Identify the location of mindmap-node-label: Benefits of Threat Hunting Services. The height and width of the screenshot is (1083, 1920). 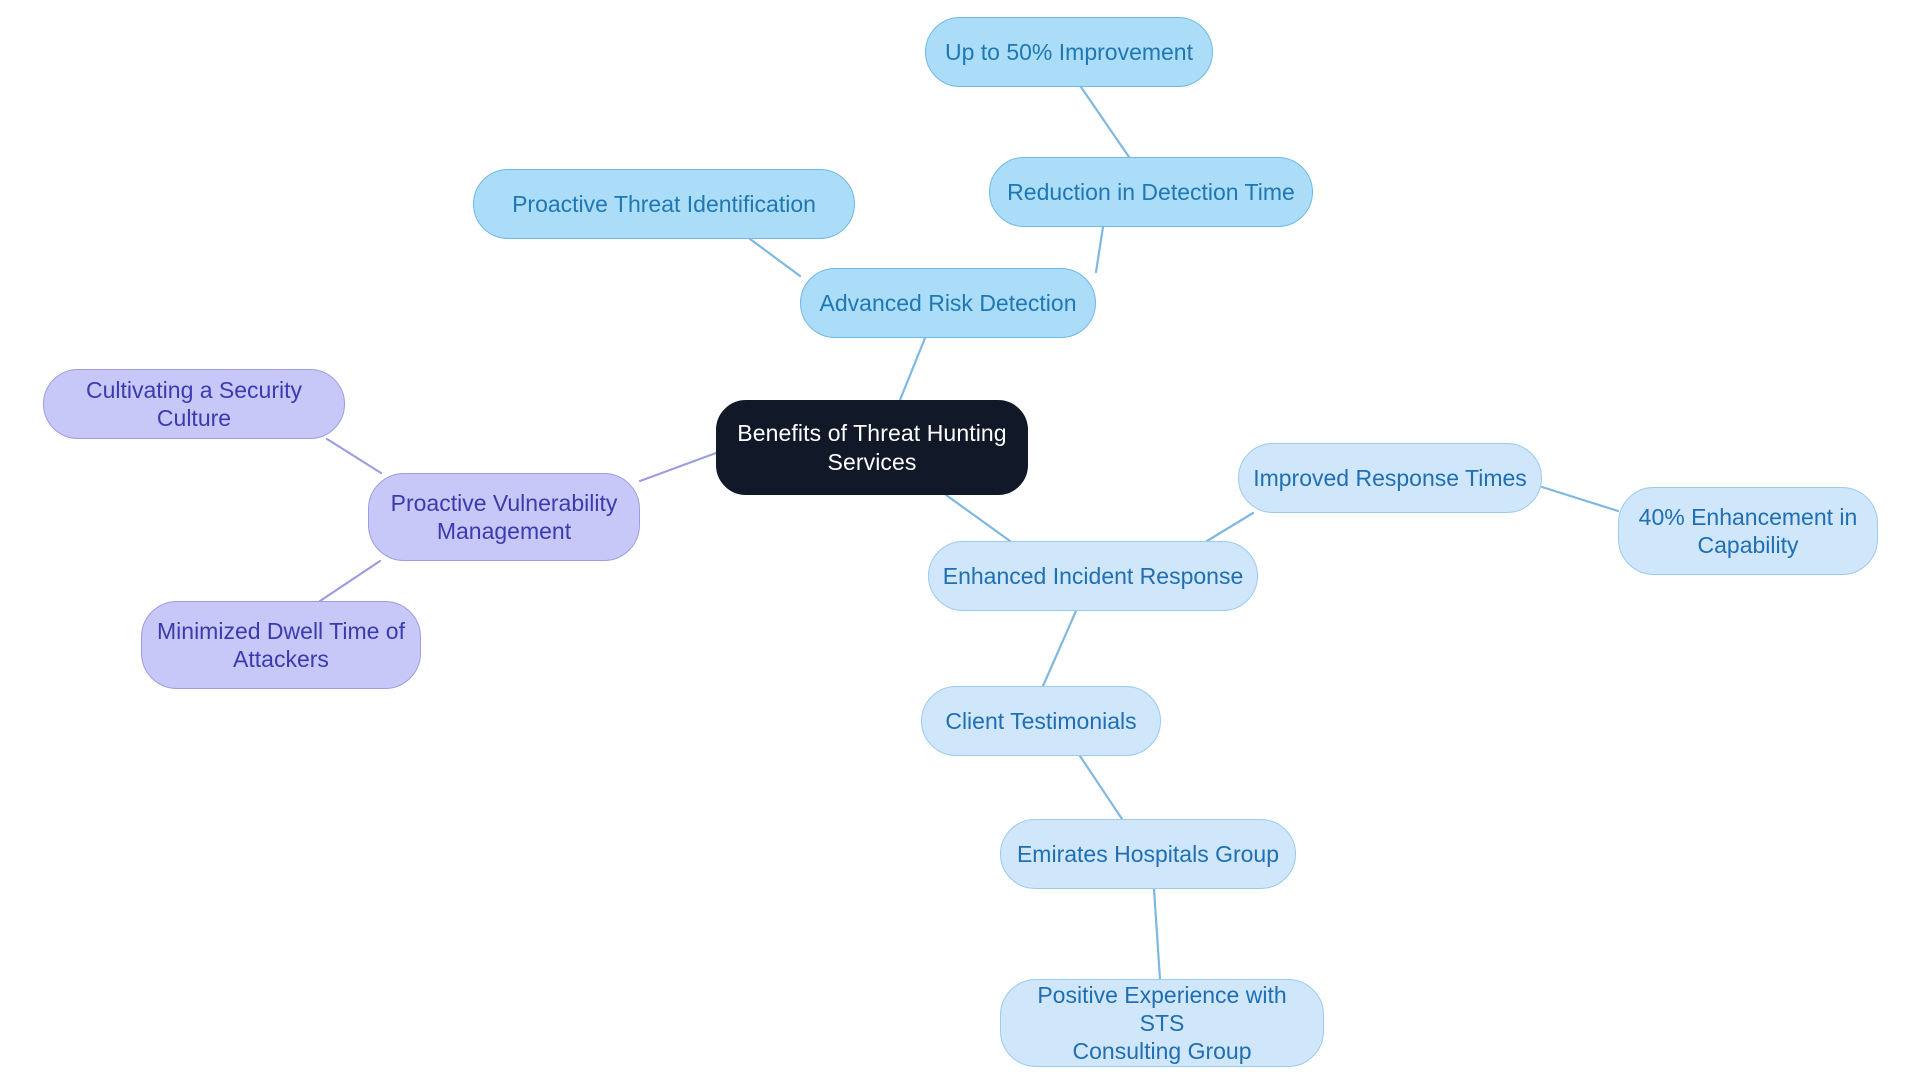
(872, 447).